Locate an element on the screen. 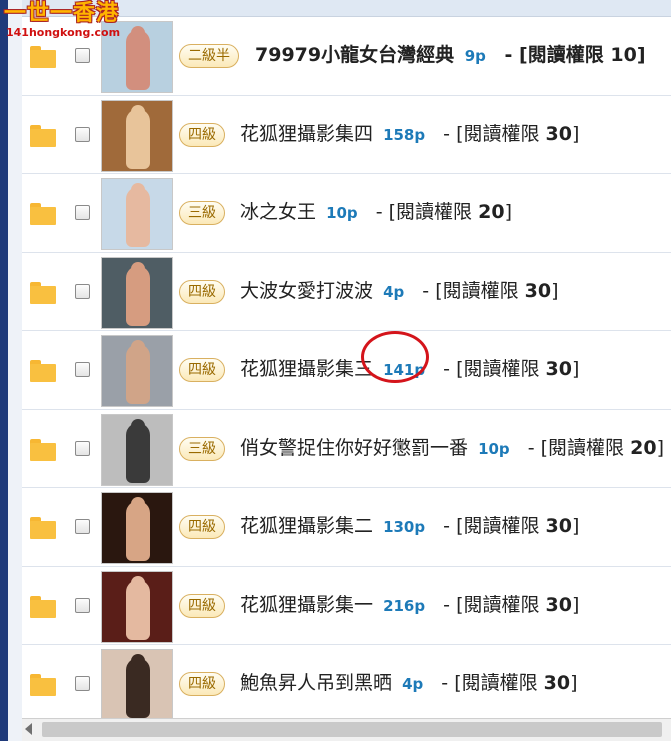 The image size is (671, 741). list-item: 四級 花狐狸攝影集三 141p - [閱讀權限 30] is located at coordinates (346, 370).